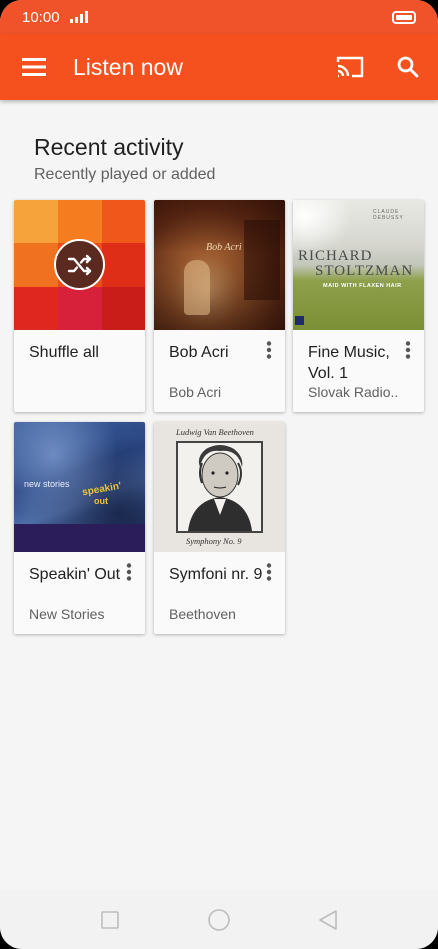  I want to click on album-art-line3: out, so click(101, 501).